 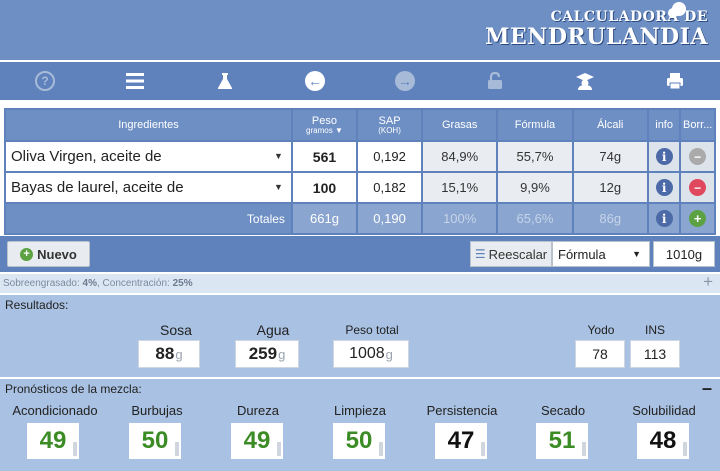 I want to click on col-sap-sub: (KOH), so click(x=389, y=130).